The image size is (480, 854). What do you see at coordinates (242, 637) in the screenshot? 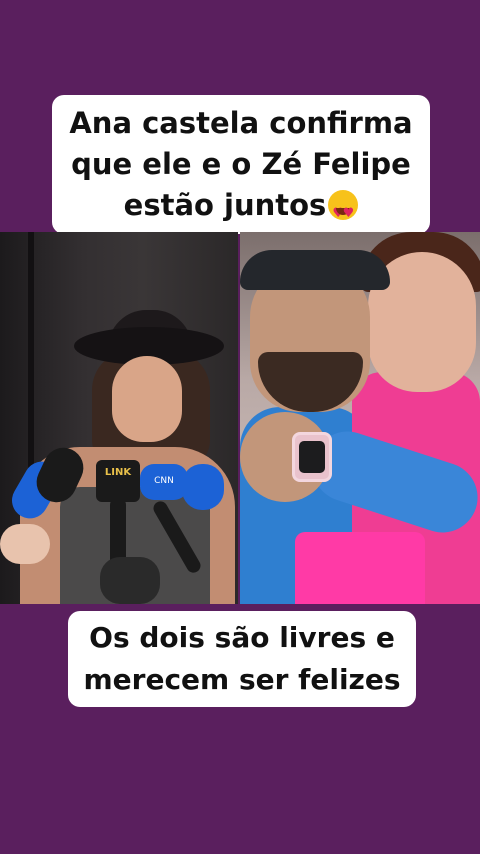
I see `bottom-caption-line-1: Os dois são livres e` at bounding box center [242, 637].